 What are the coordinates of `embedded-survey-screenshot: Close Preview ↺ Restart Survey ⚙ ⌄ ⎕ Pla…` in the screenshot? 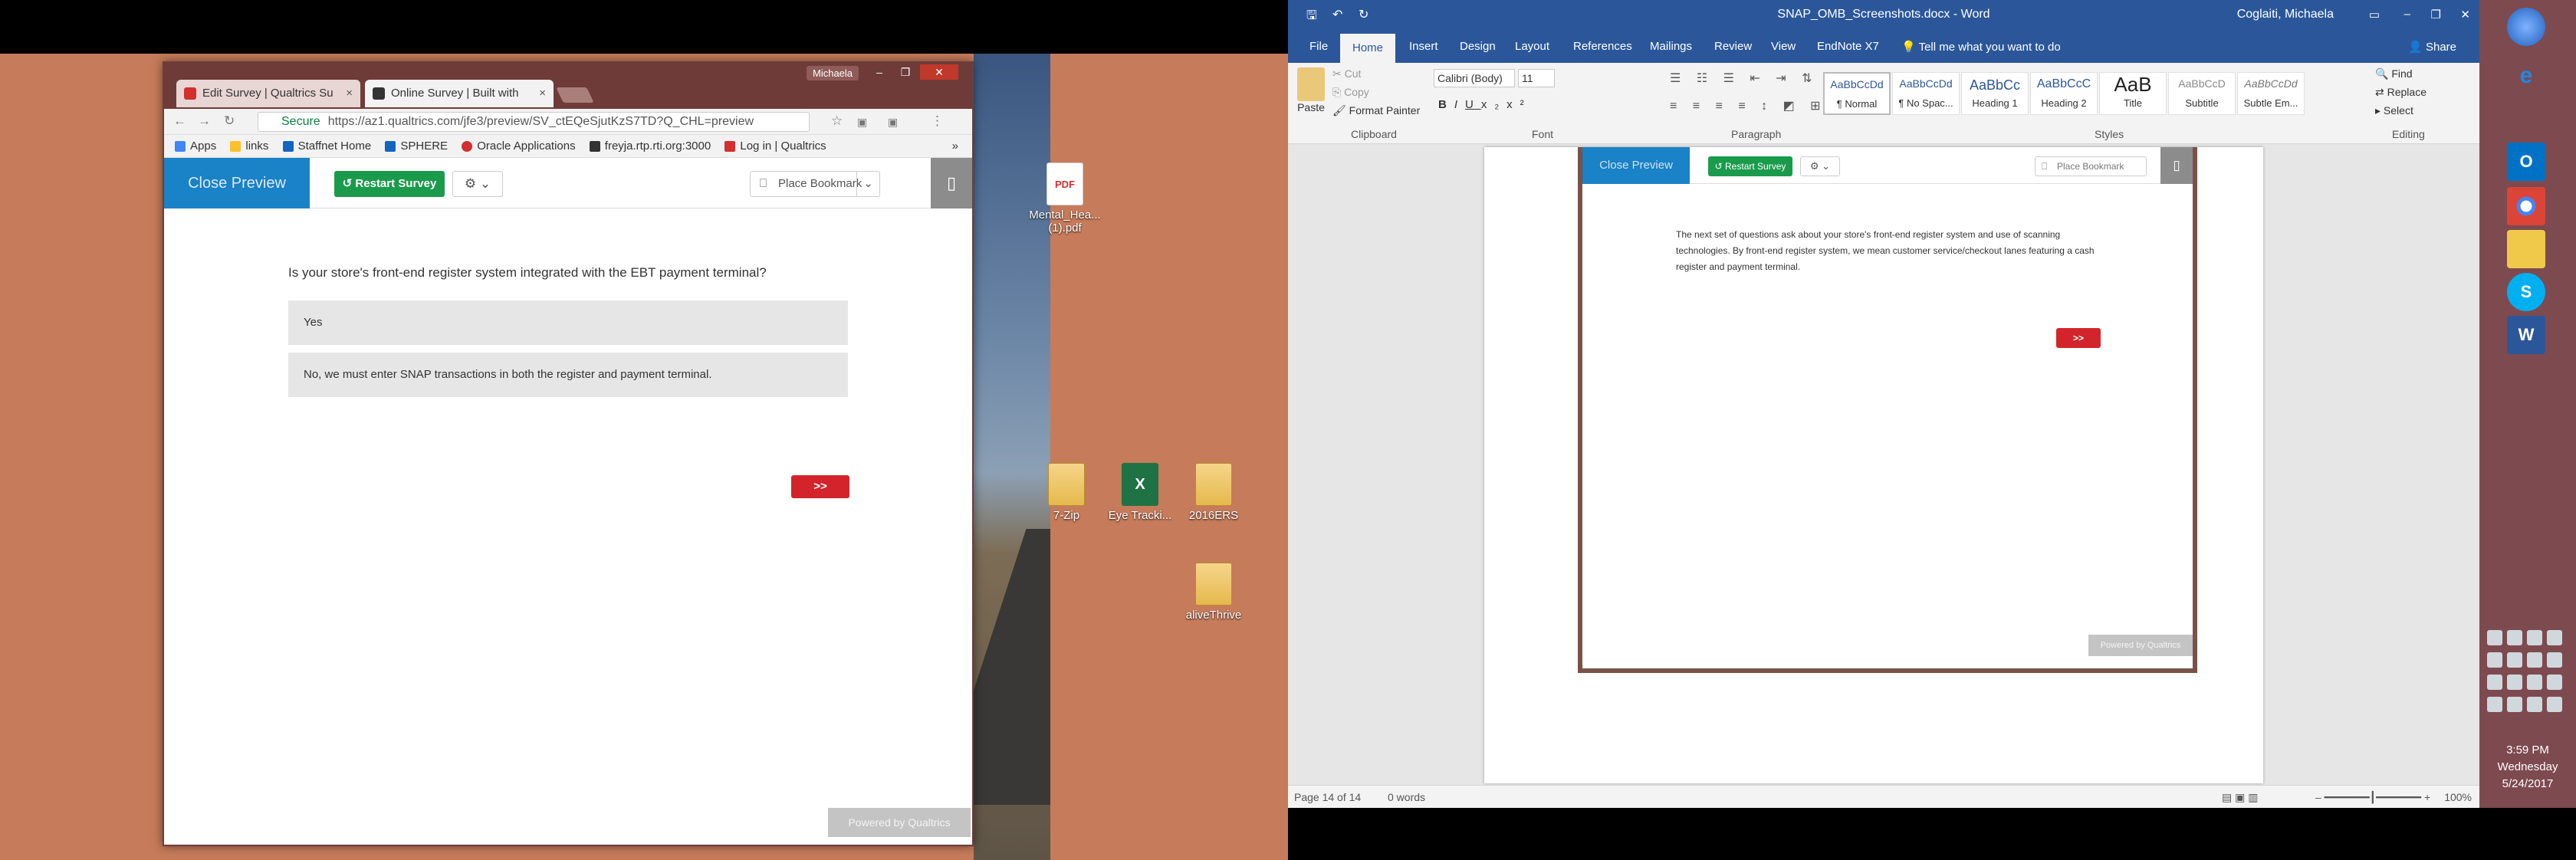 It's located at (1888, 410).